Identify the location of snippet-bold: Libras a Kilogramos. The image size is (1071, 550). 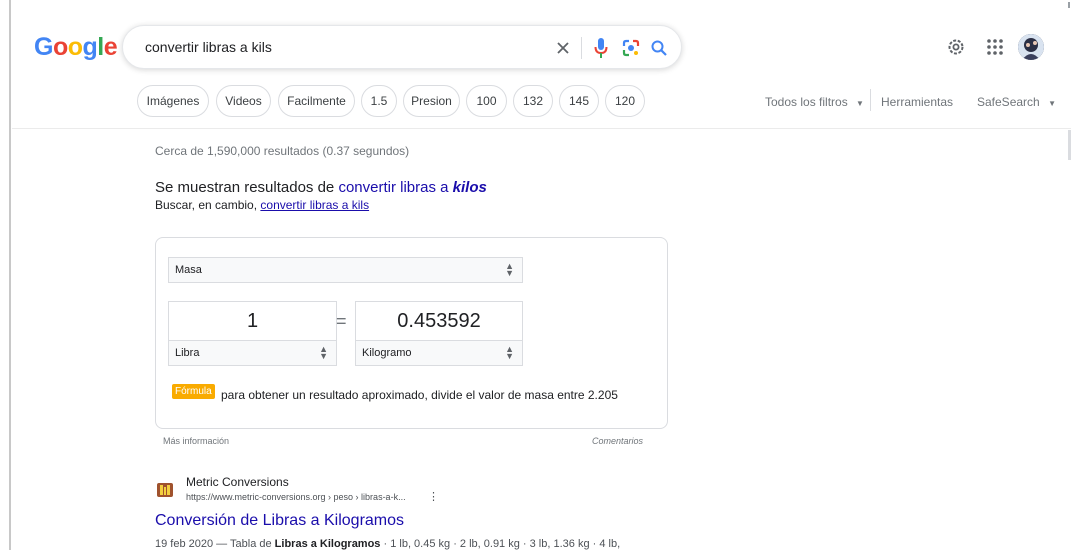
(327, 544).